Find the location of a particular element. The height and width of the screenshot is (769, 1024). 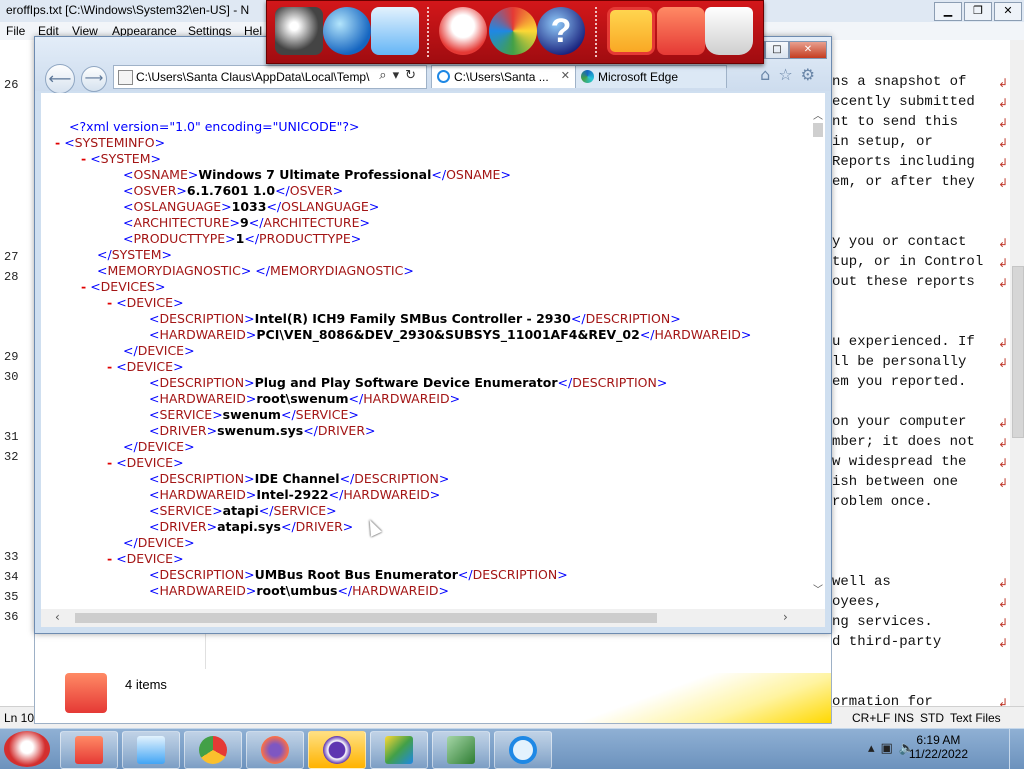

maximize-button: ❐ is located at coordinates (978, 11).